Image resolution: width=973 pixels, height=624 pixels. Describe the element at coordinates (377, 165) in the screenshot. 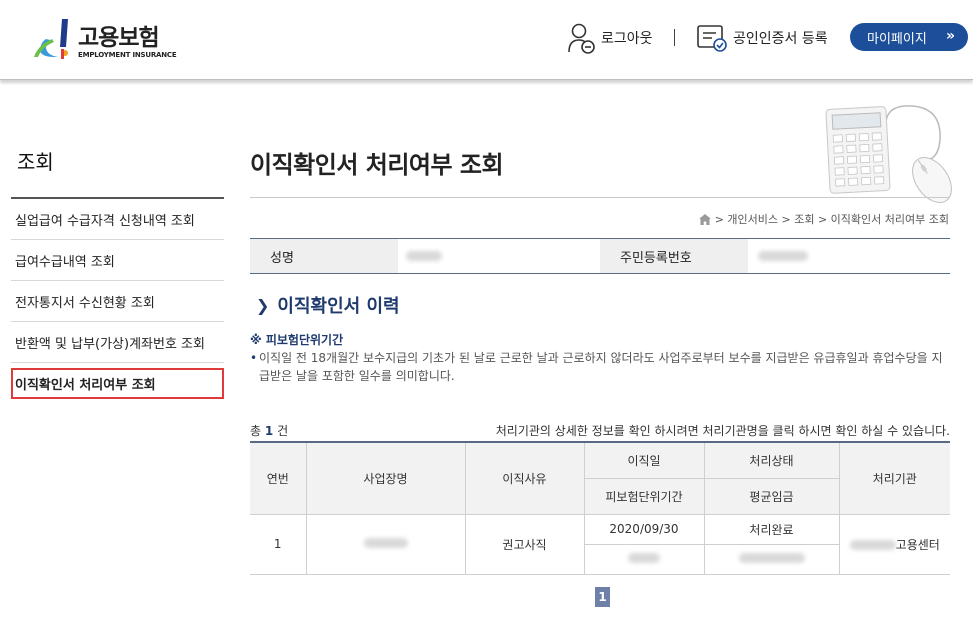

I see `page-title: 이직확인서 처리여부 조회` at that location.